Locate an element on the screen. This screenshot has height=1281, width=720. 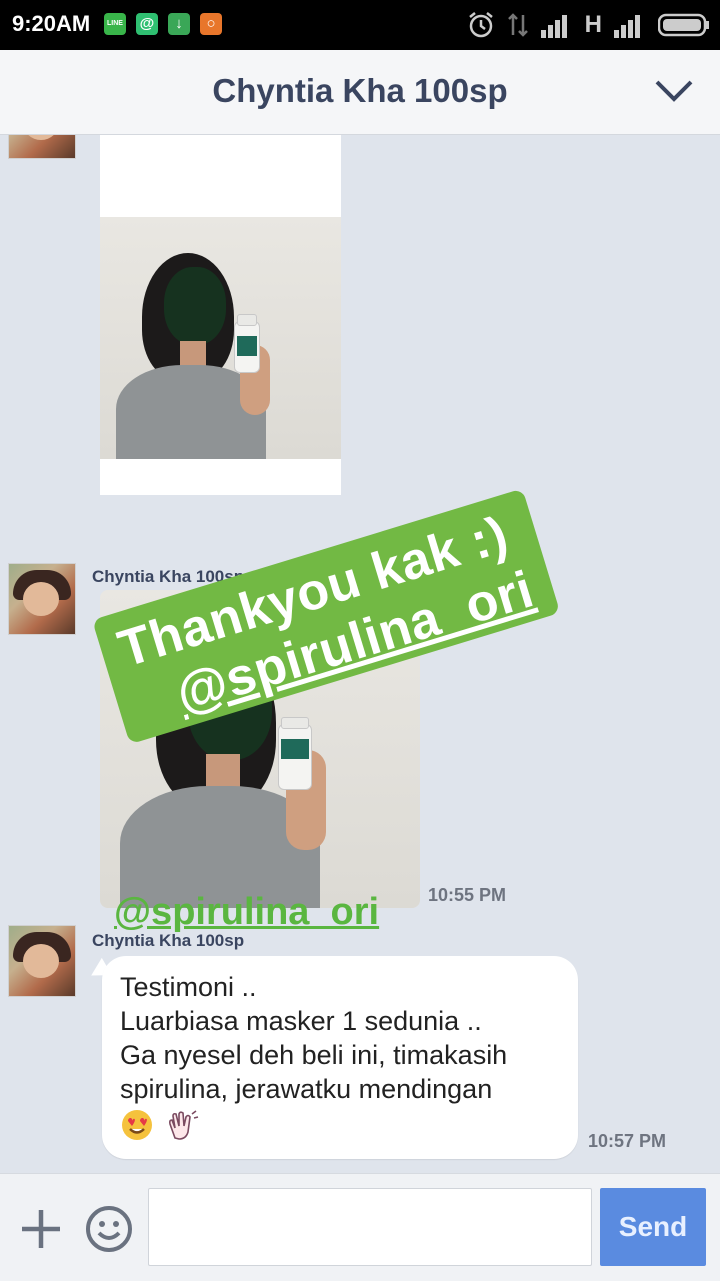
status-icons: H is located at coordinates (588, 25).